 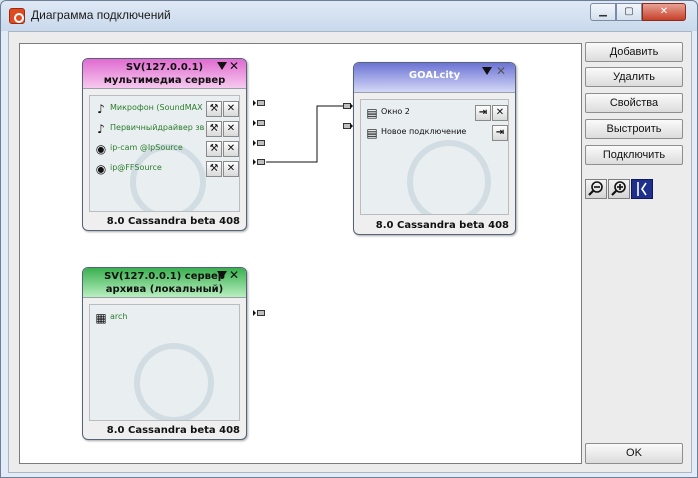 I want to click on row-label: arch, so click(x=119, y=316).